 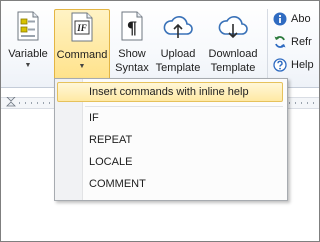 What do you see at coordinates (178, 45) in the screenshot?
I see `upload-template-button: Upload Template` at bounding box center [178, 45].